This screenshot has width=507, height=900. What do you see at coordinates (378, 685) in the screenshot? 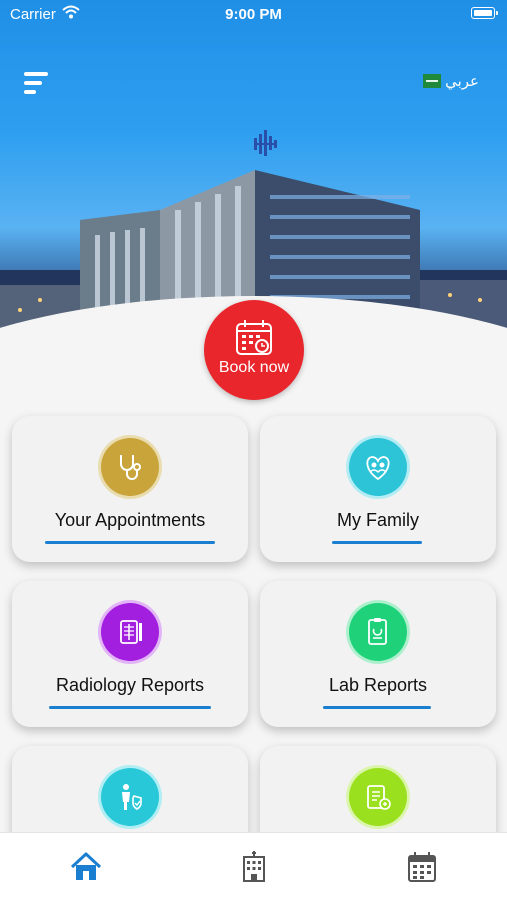
I see `card-label: Lab Reports` at bounding box center [378, 685].